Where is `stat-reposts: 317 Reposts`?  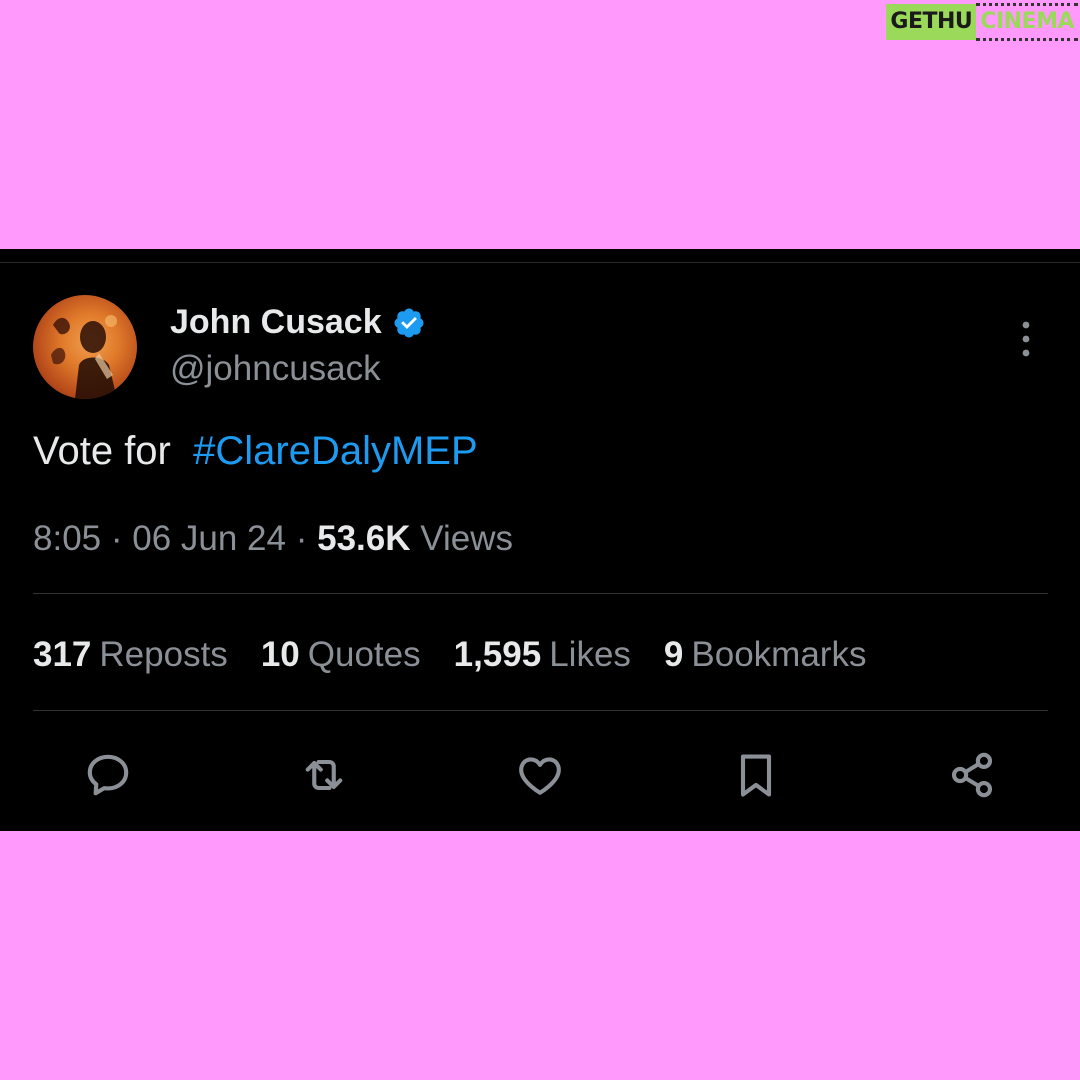 stat-reposts: 317 Reposts is located at coordinates (130, 655).